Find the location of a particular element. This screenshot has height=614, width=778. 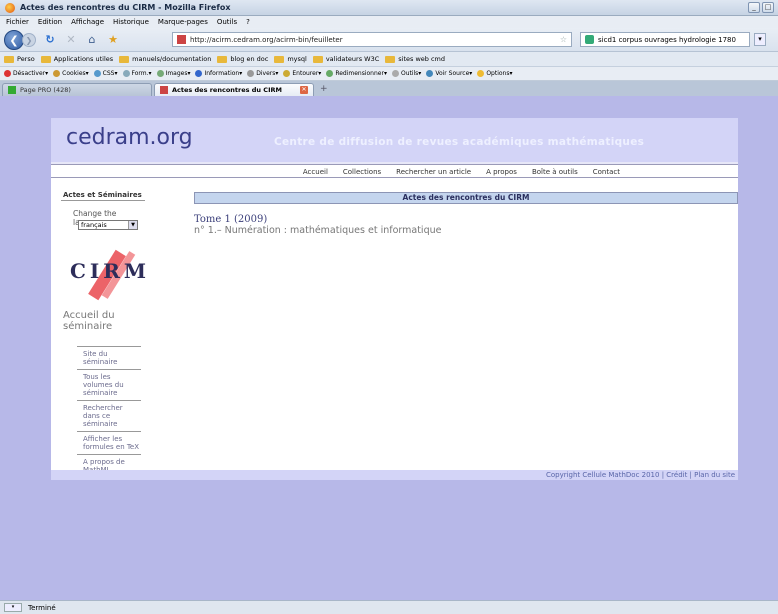

menu-affichage: Affichage is located at coordinates (87, 22).